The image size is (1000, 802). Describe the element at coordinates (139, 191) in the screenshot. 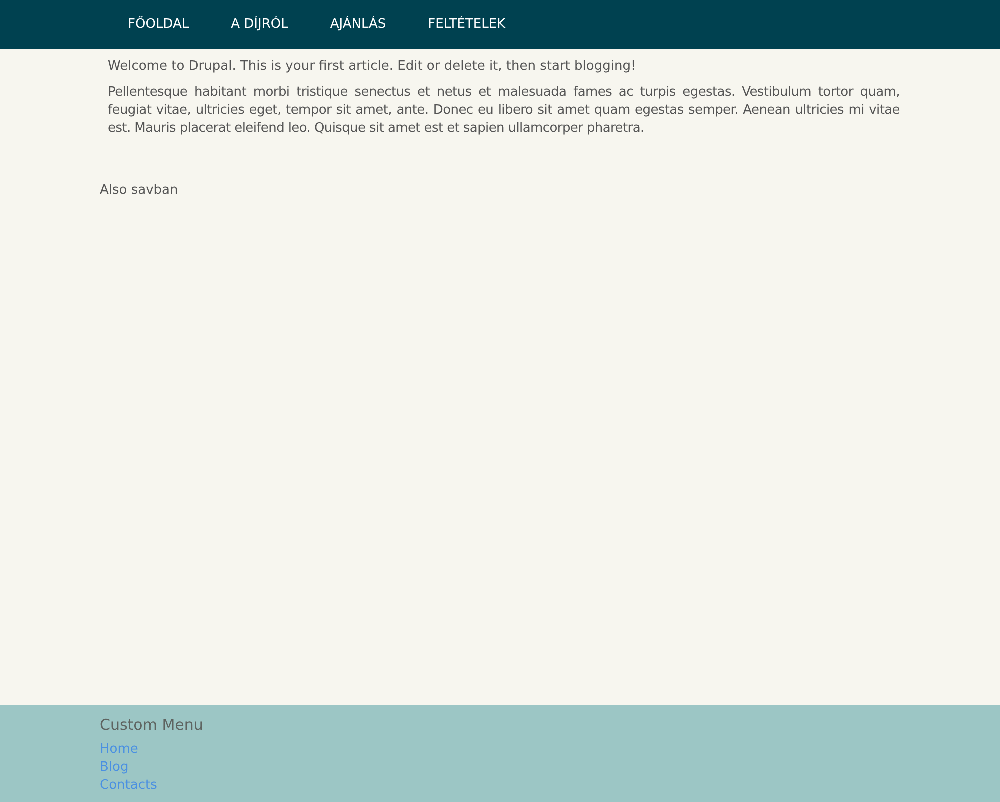

I see `lower-text: Also savban` at that location.